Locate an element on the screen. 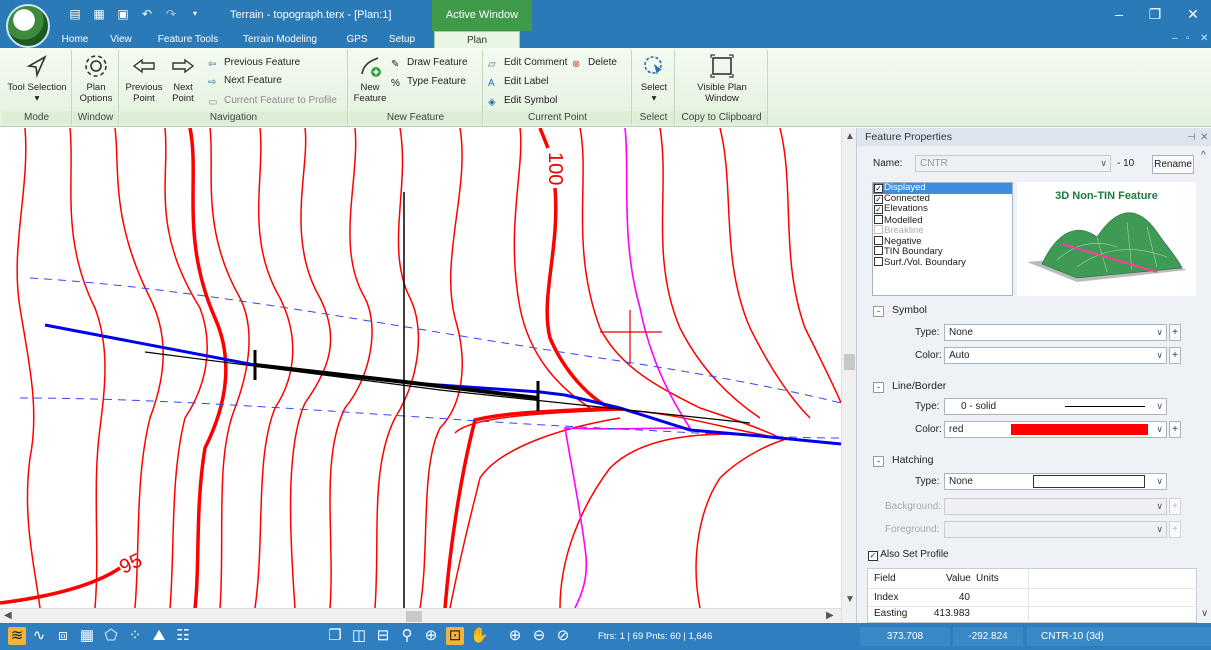 The image size is (1211, 650). symbol-section-header: - Symbol is located at coordinates (900, 310).